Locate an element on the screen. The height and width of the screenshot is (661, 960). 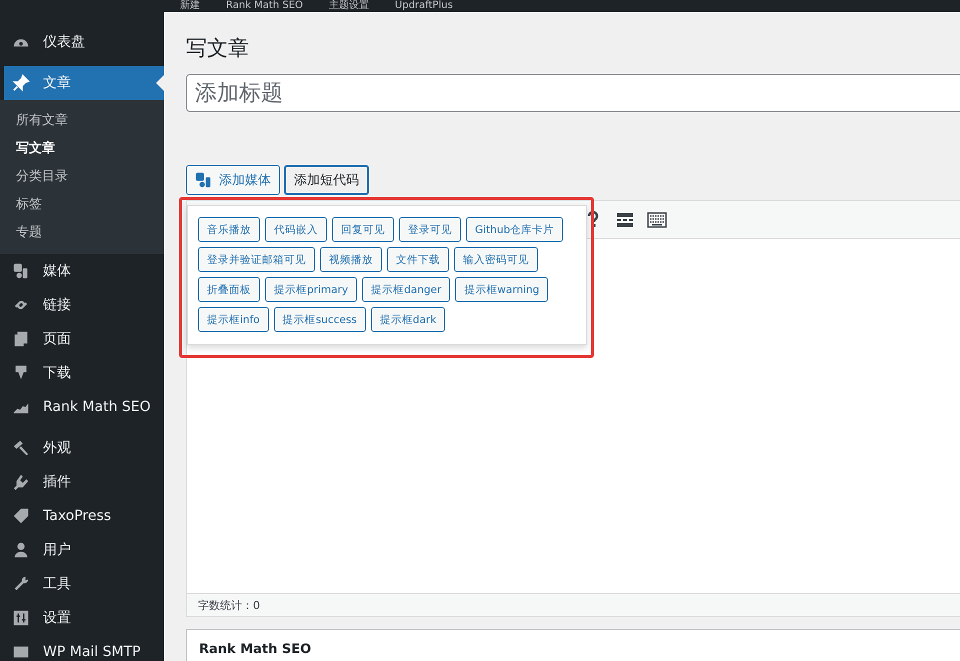
toolbar-button: 添加媒体 is located at coordinates (233, 180).